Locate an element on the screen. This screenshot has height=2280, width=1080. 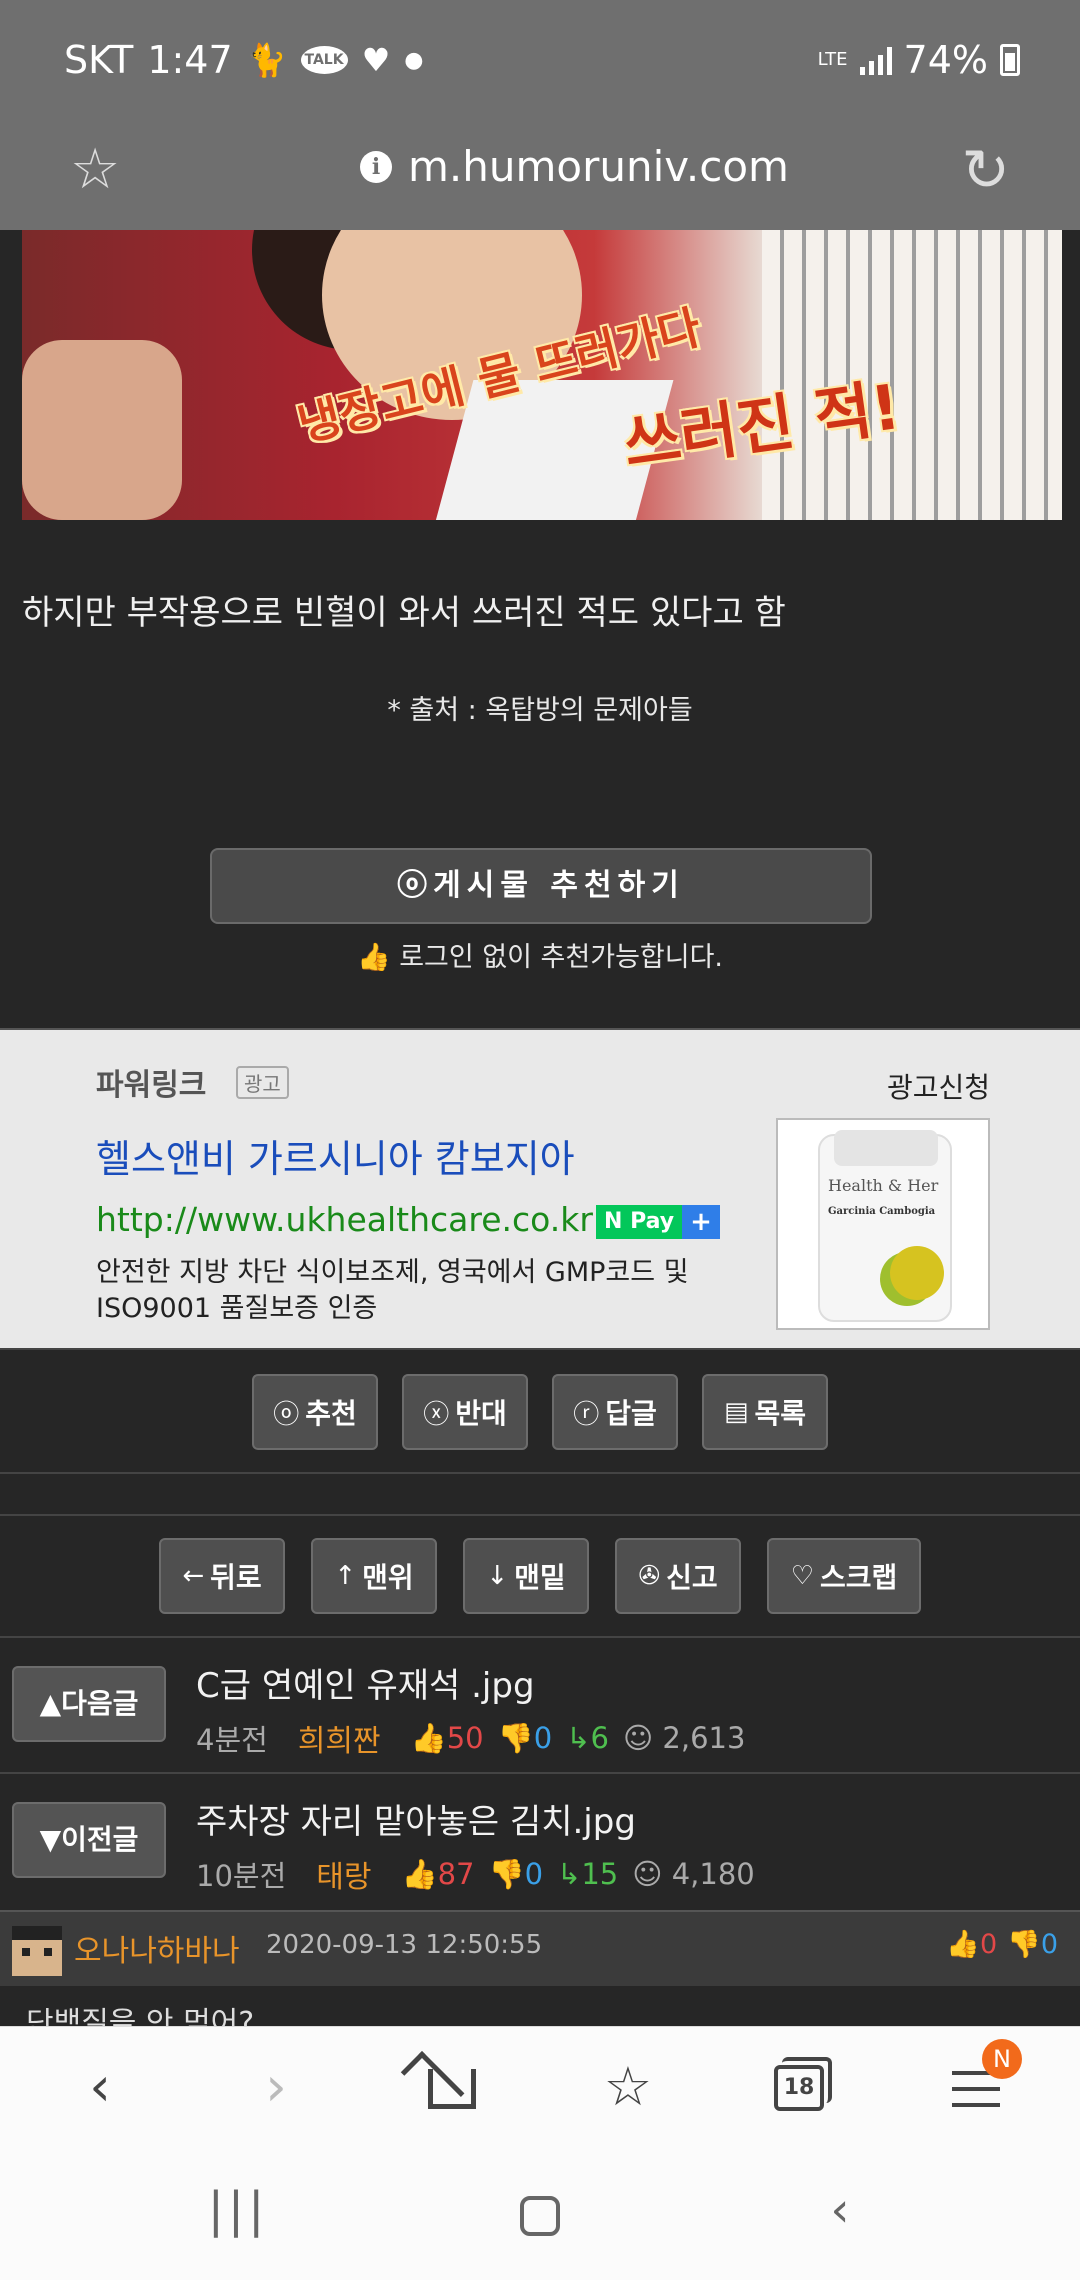
address-field: i m.humoruniv.com is located at coordinates (574, 166).